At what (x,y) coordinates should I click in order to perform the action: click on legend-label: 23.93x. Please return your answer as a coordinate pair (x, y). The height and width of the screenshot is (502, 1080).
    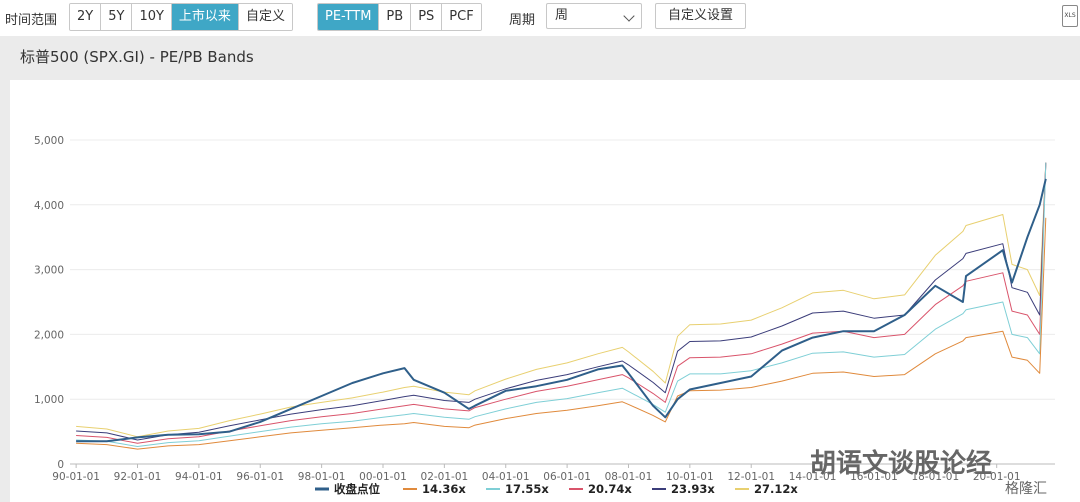
    Looking at the image, I should click on (693, 489).